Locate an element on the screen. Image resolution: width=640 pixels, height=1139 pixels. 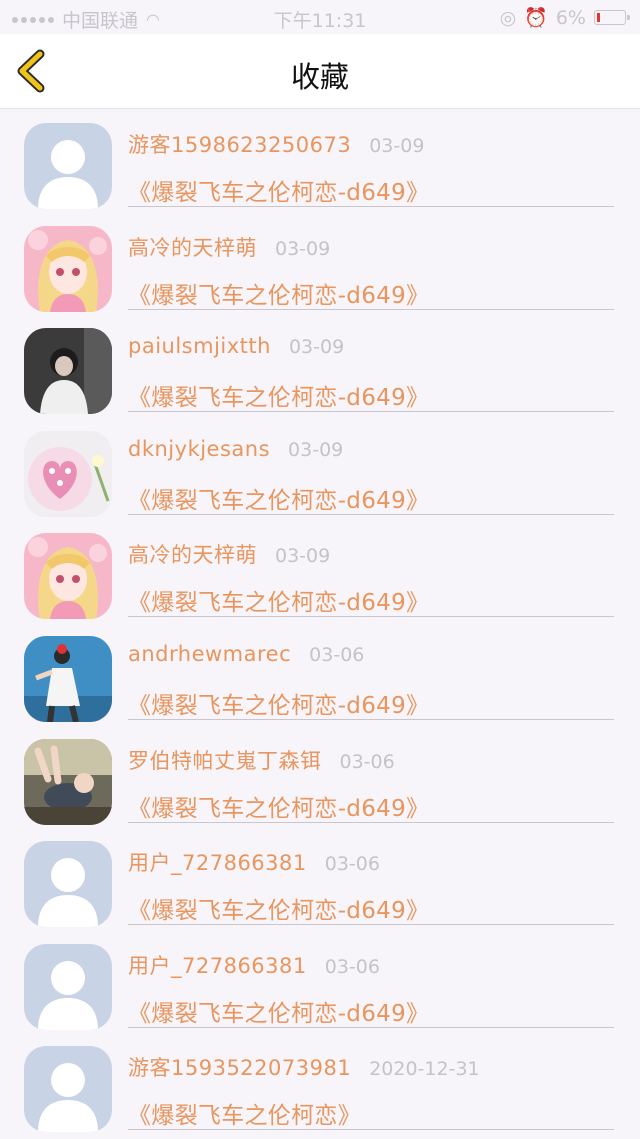
status-right: ◎ ⏰ 6% is located at coordinates (564, 17).